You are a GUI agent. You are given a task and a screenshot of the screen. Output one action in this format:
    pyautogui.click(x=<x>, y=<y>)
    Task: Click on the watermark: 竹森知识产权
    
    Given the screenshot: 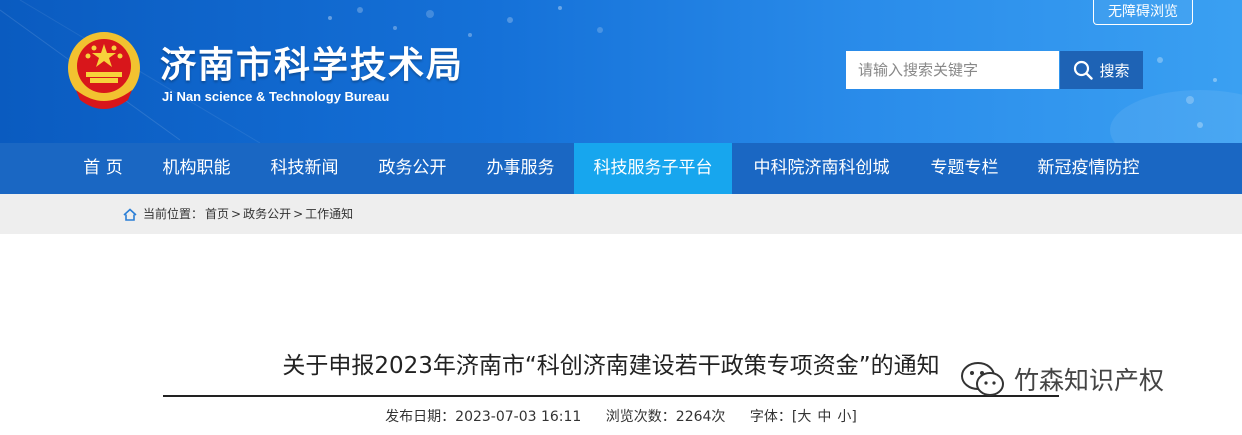 What is the action you would take?
    pyautogui.click(x=1061, y=379)
    